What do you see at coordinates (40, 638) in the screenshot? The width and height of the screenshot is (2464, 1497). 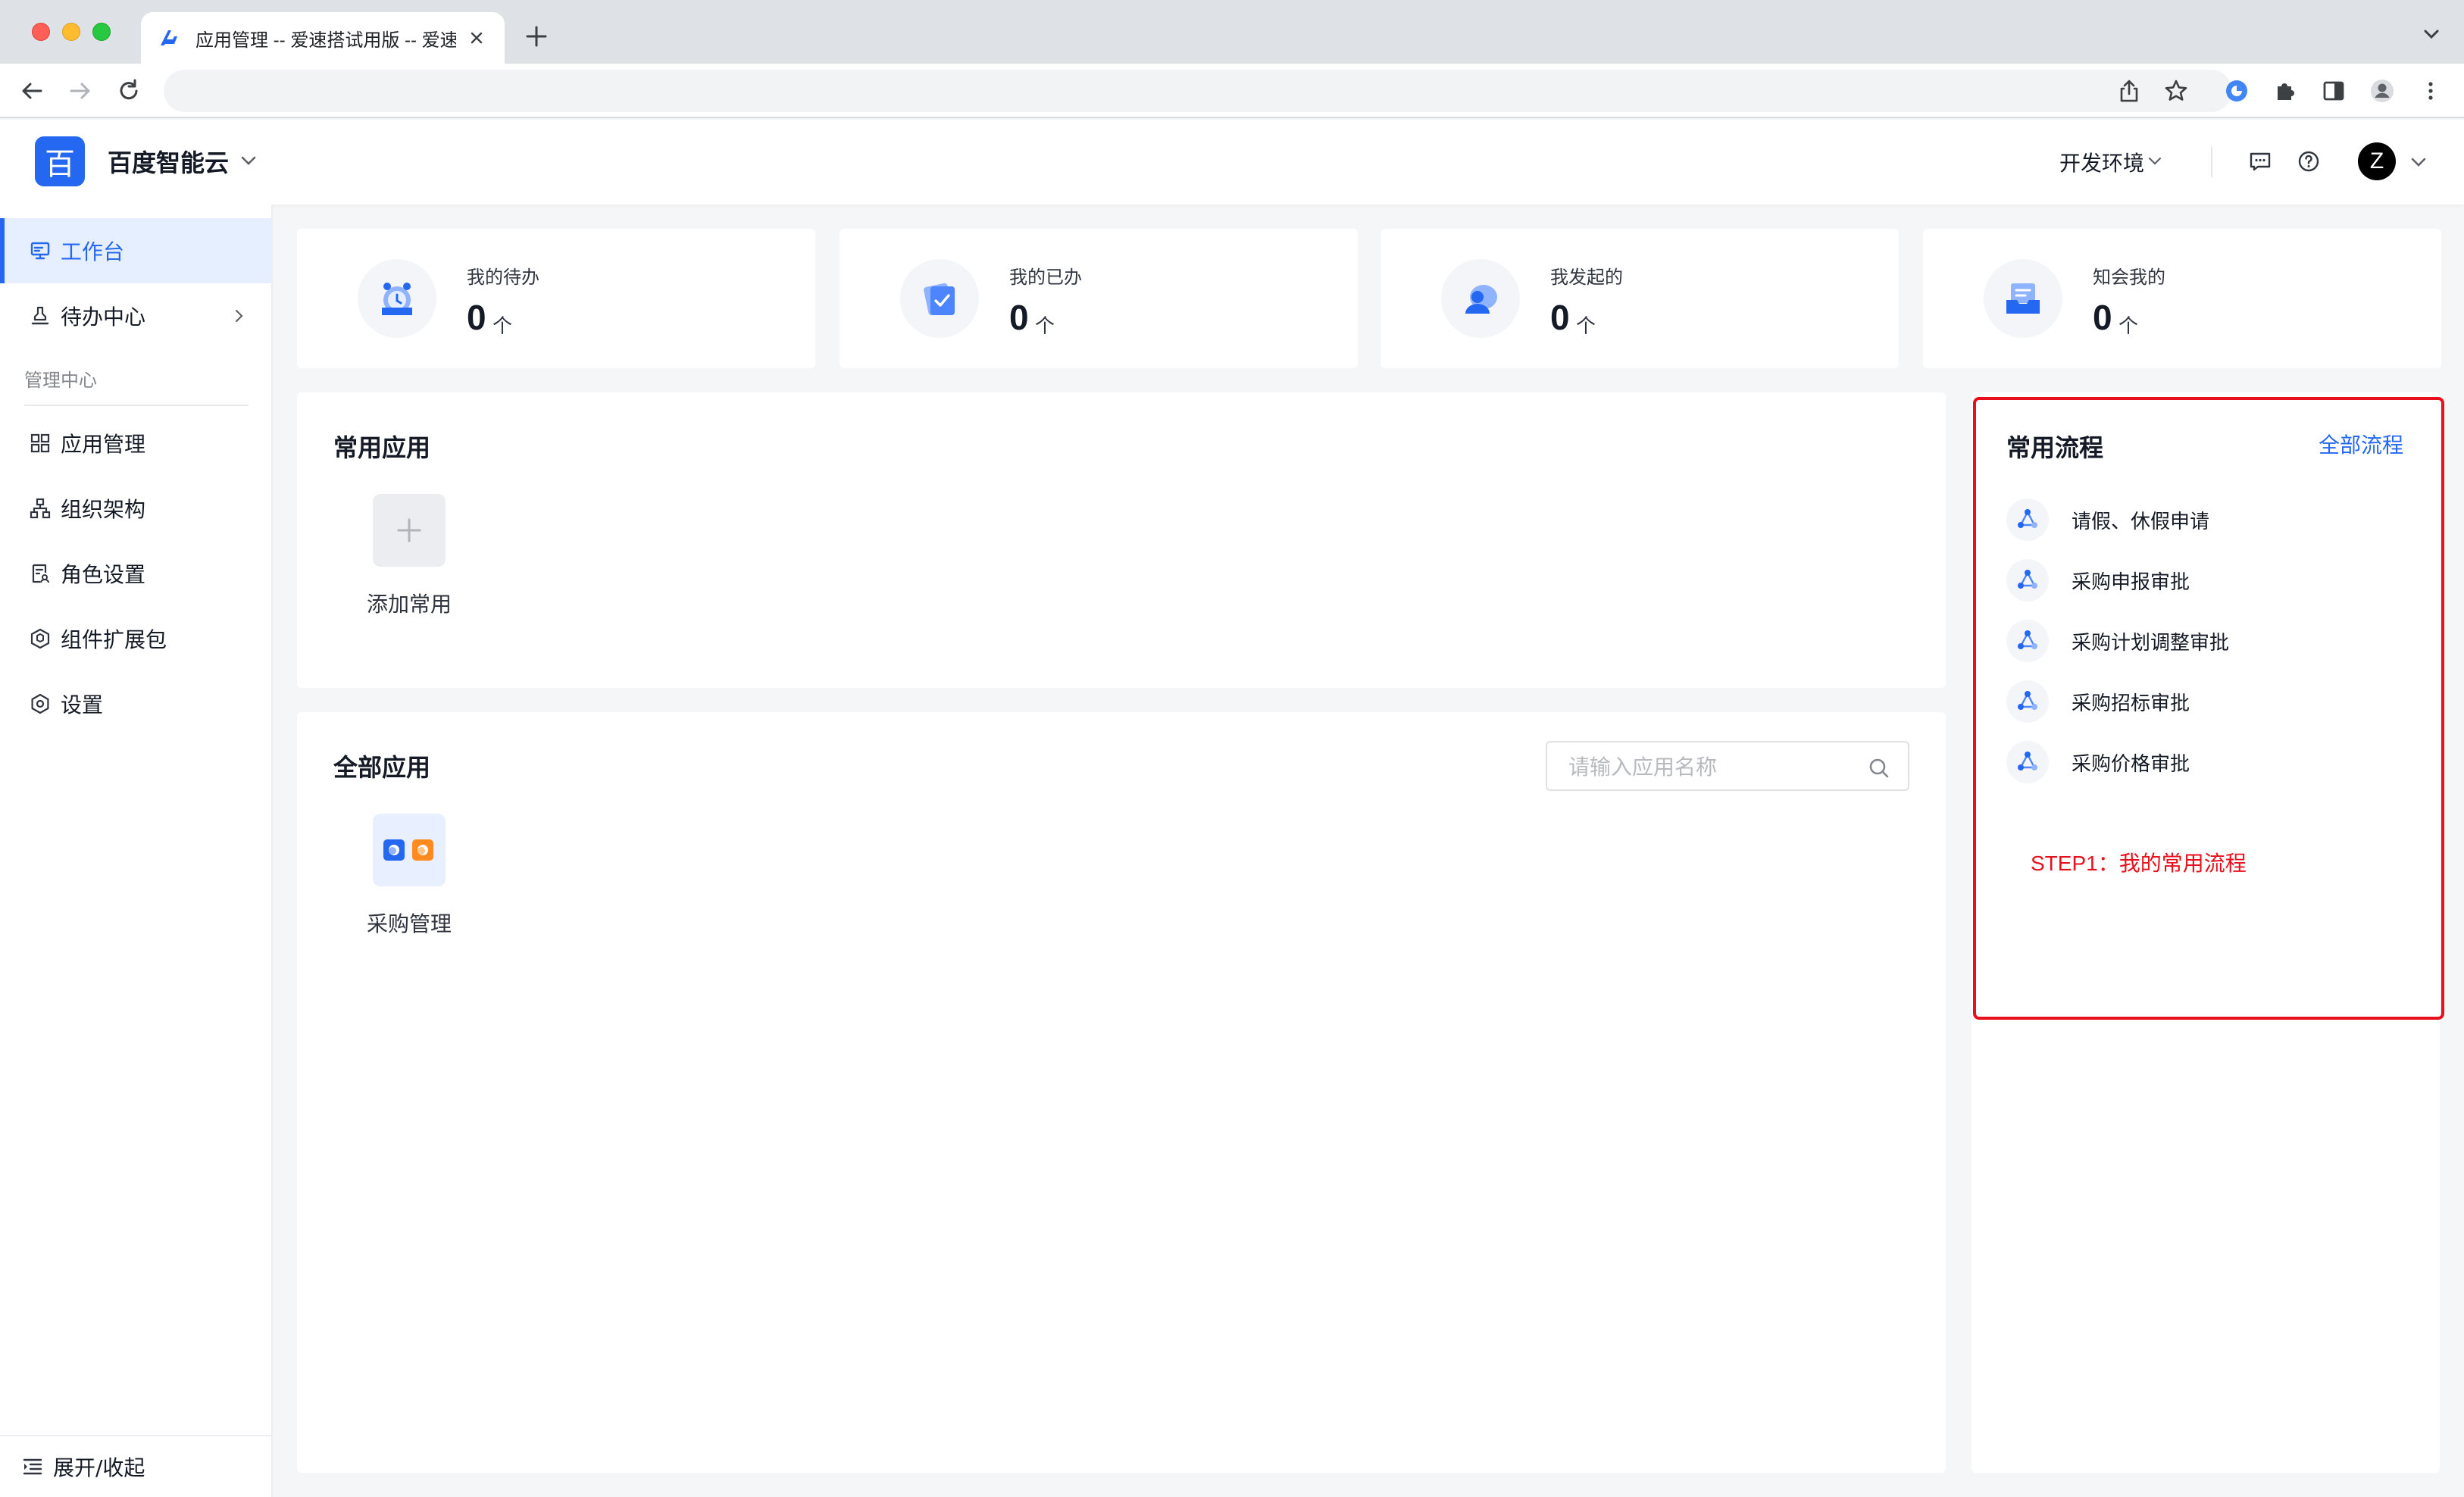 I see `package-icon` at bounding box center [40, 638].